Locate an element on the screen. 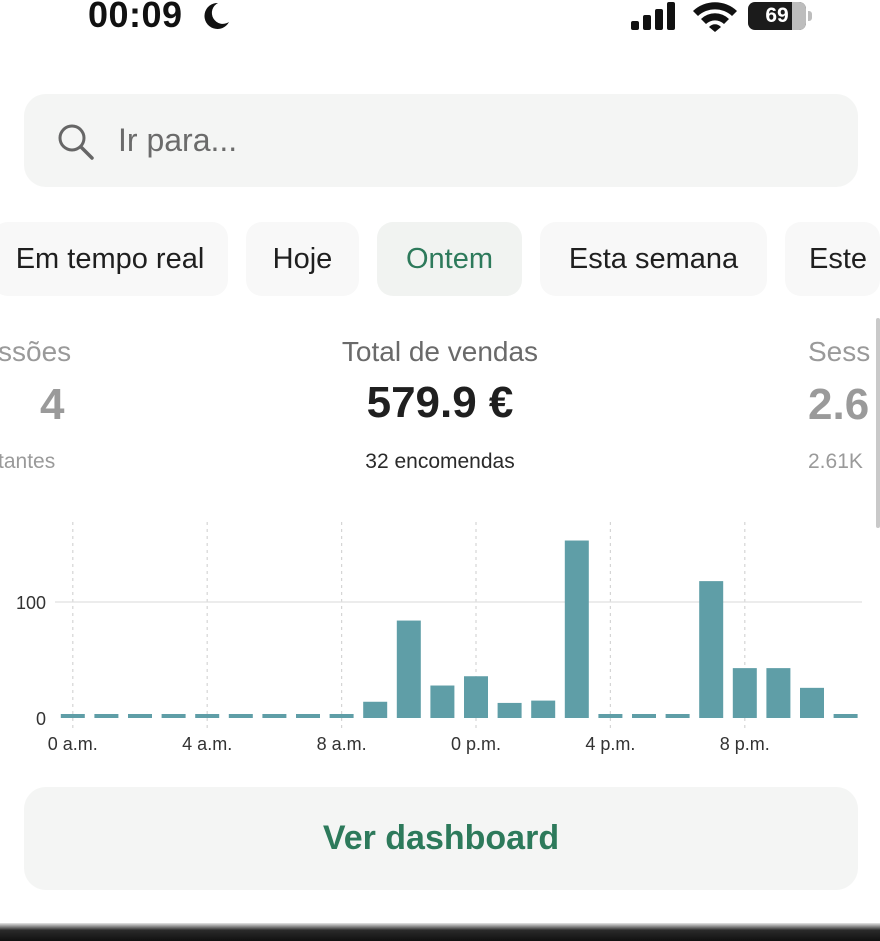  chart-x-tick-label: 8 p.m. is located at coordinates (745, 744).